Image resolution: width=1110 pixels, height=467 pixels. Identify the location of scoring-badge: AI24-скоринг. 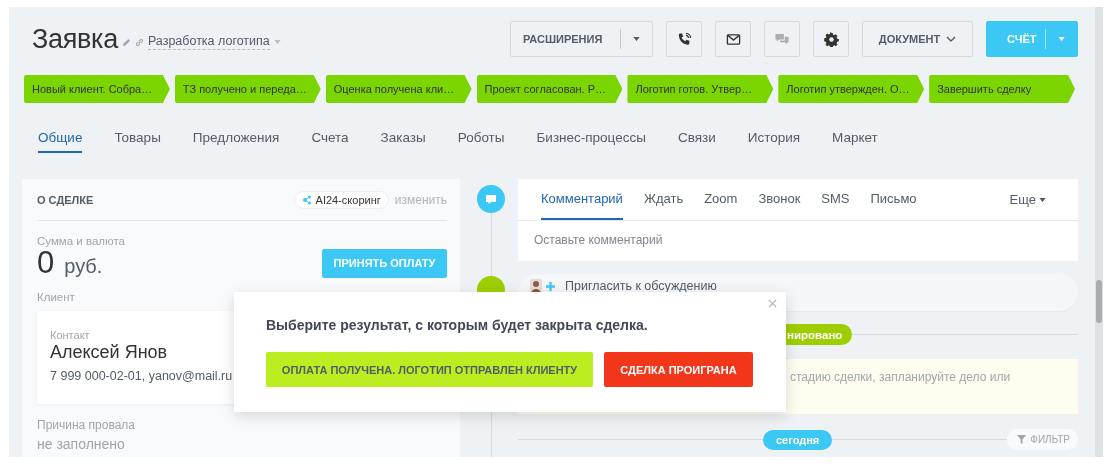
(341, 199).